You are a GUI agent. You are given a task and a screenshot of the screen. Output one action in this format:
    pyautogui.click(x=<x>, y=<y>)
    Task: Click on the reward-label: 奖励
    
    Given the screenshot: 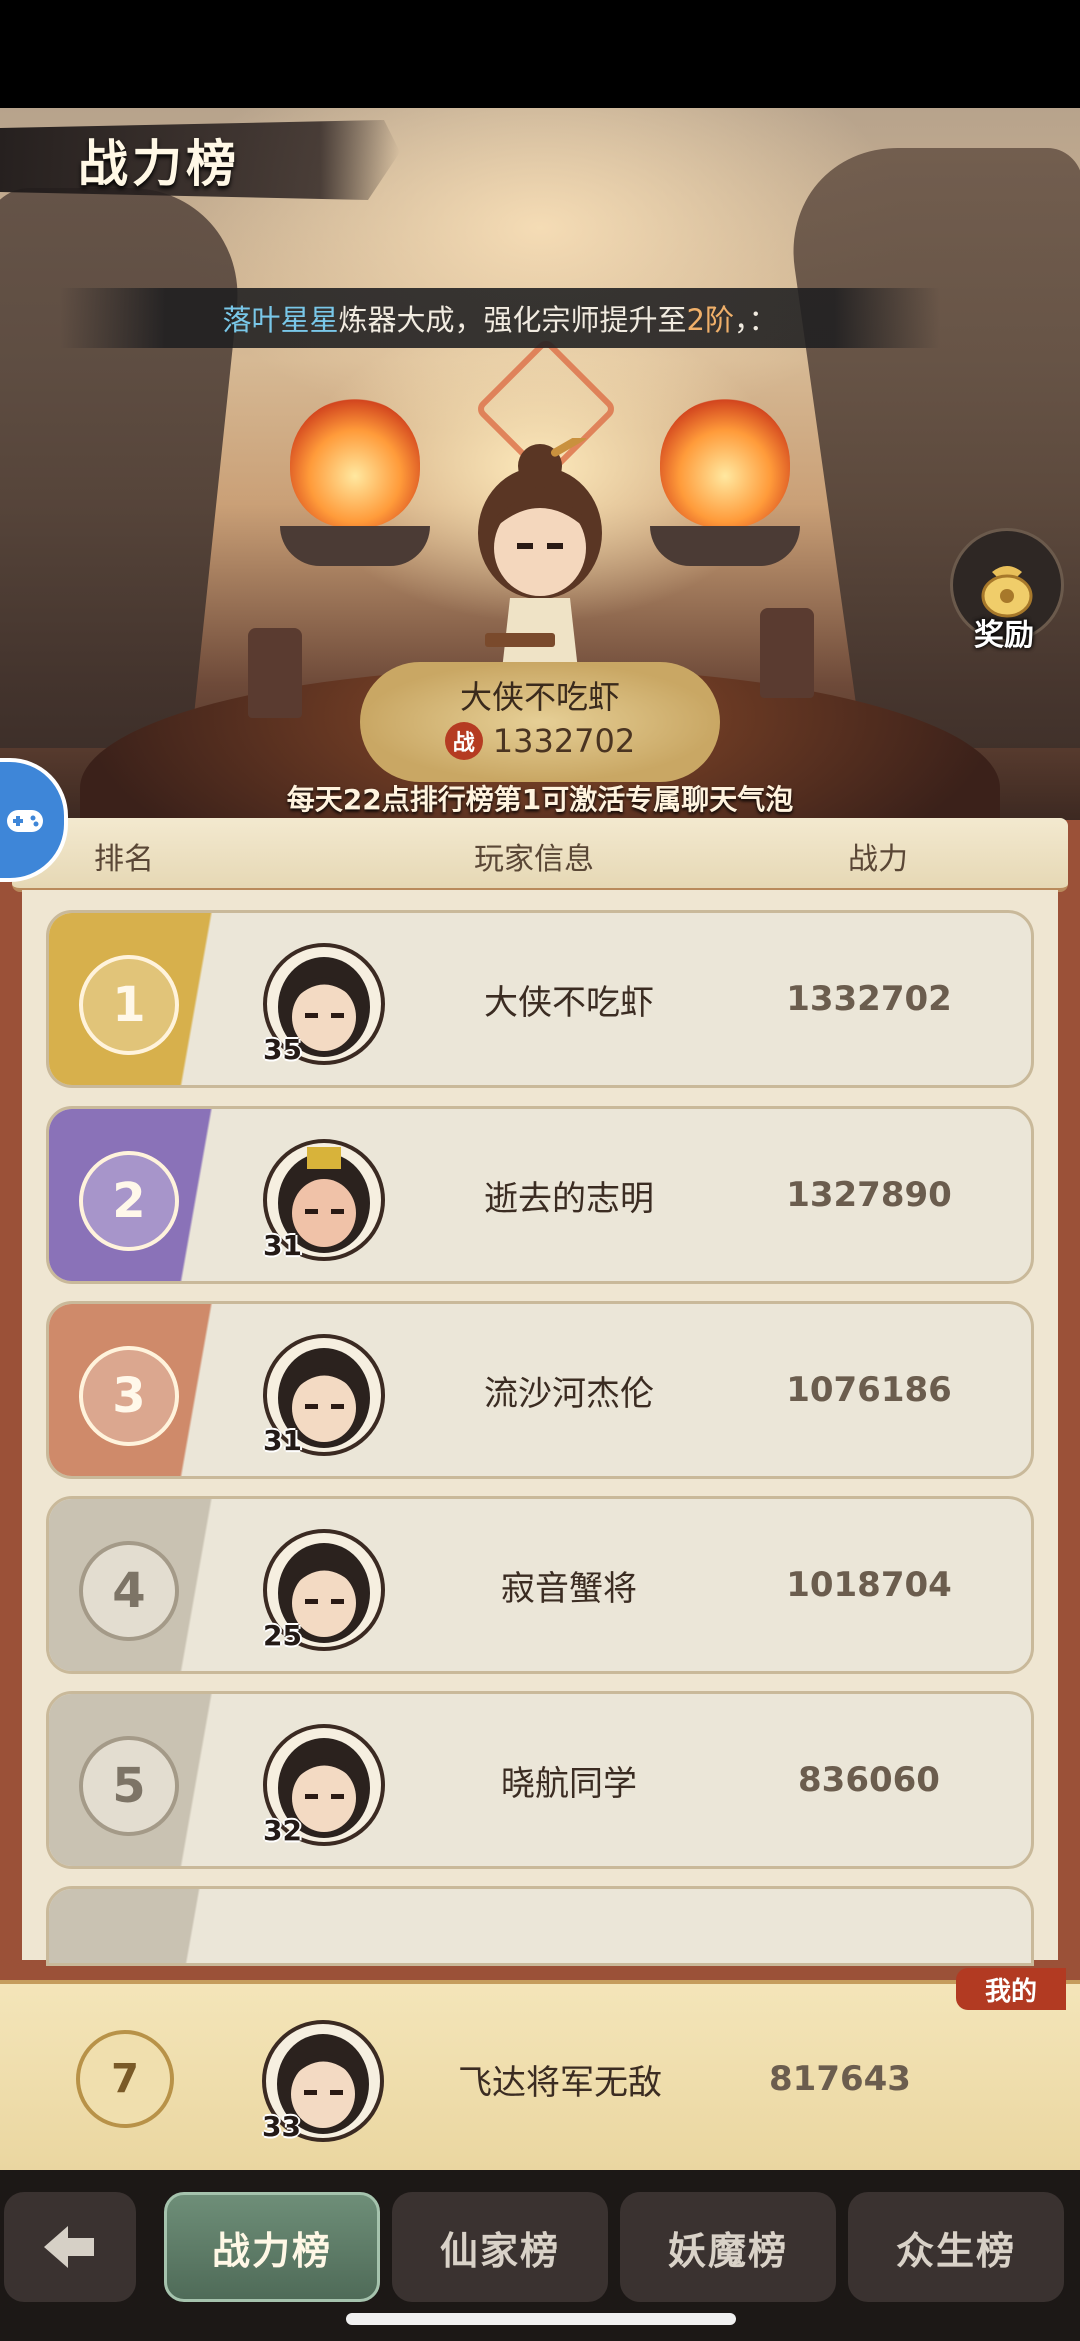 What is the action you would take?
    pyautogui.click(x=1004, y=635)
    